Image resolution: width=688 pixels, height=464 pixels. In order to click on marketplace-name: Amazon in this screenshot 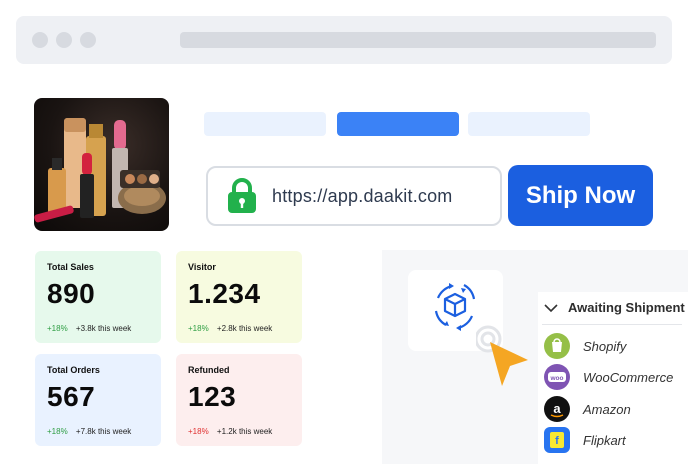, I will do `click(607, 409)`.